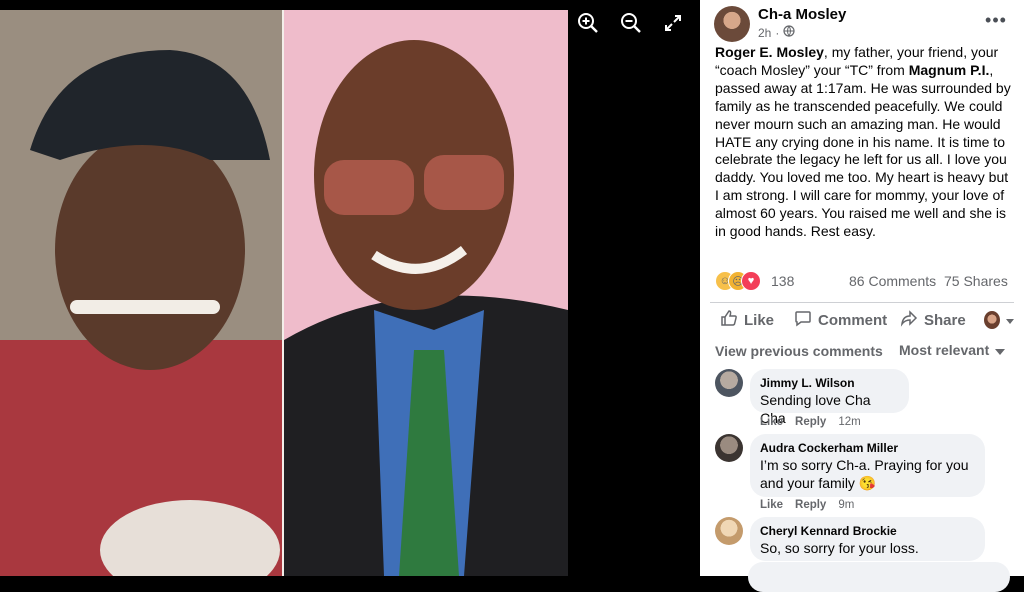 Image resolution: width=1024 pixels, height=592 pixels. I want to click on post-meta: 2h ·, so click(776, 32).